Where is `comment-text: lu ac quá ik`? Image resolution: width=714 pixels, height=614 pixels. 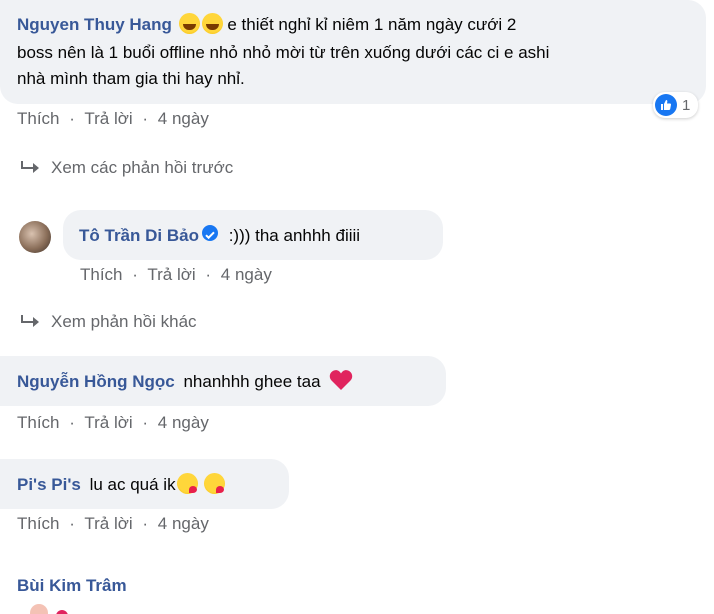 comment-text: lu ac quá ik is located at coordinates (132, 484).